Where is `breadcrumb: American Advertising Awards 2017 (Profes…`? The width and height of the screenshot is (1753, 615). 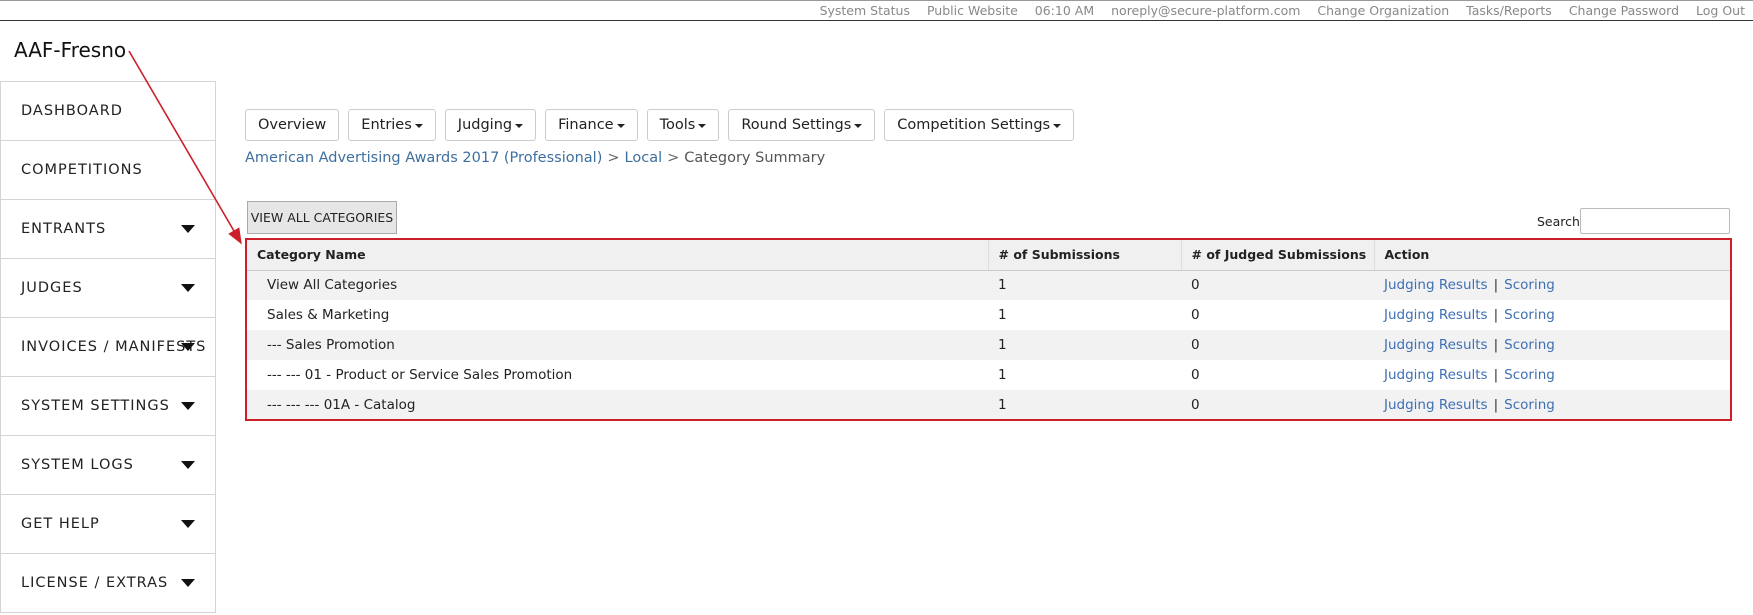
breadcrumb: American Advertising Awards 2017 (Profes… is located at coordinates (535, 158).